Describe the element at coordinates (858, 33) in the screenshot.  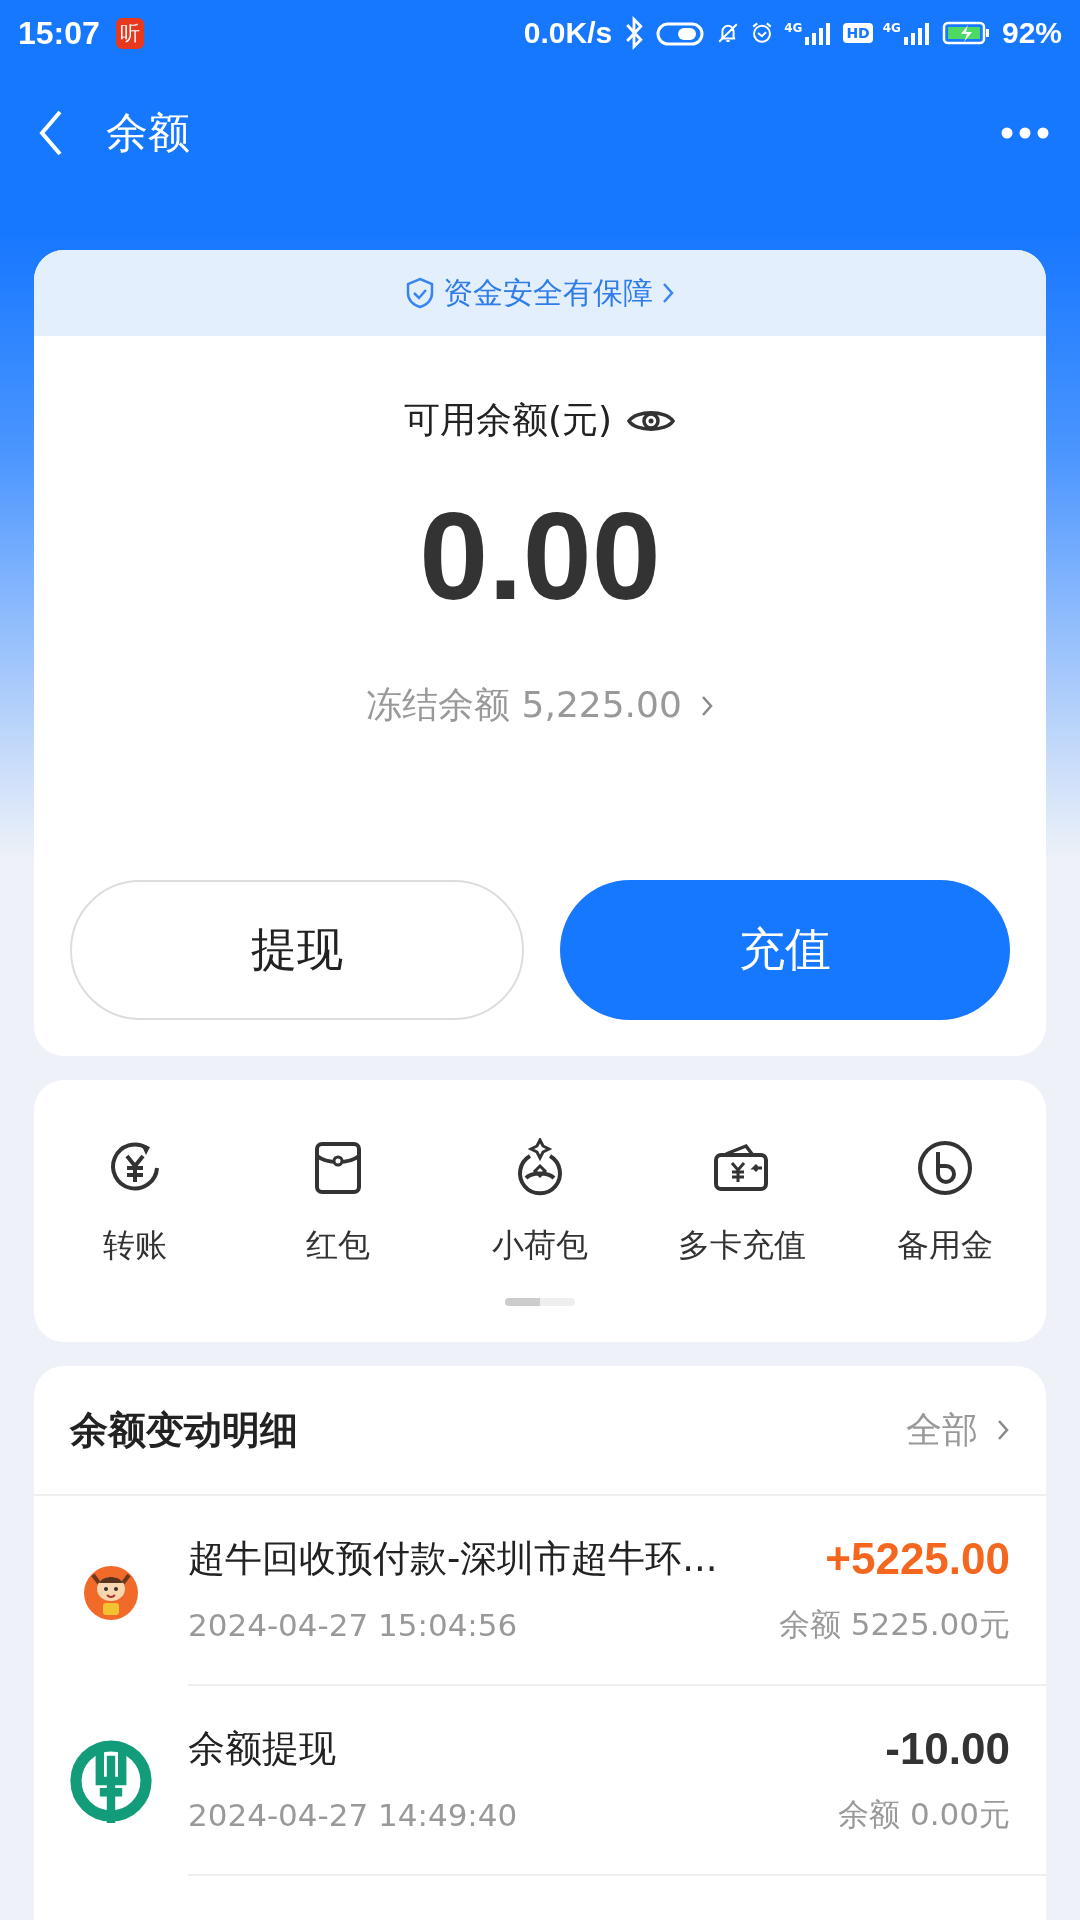
I see `hd-badge: HD` at that location.